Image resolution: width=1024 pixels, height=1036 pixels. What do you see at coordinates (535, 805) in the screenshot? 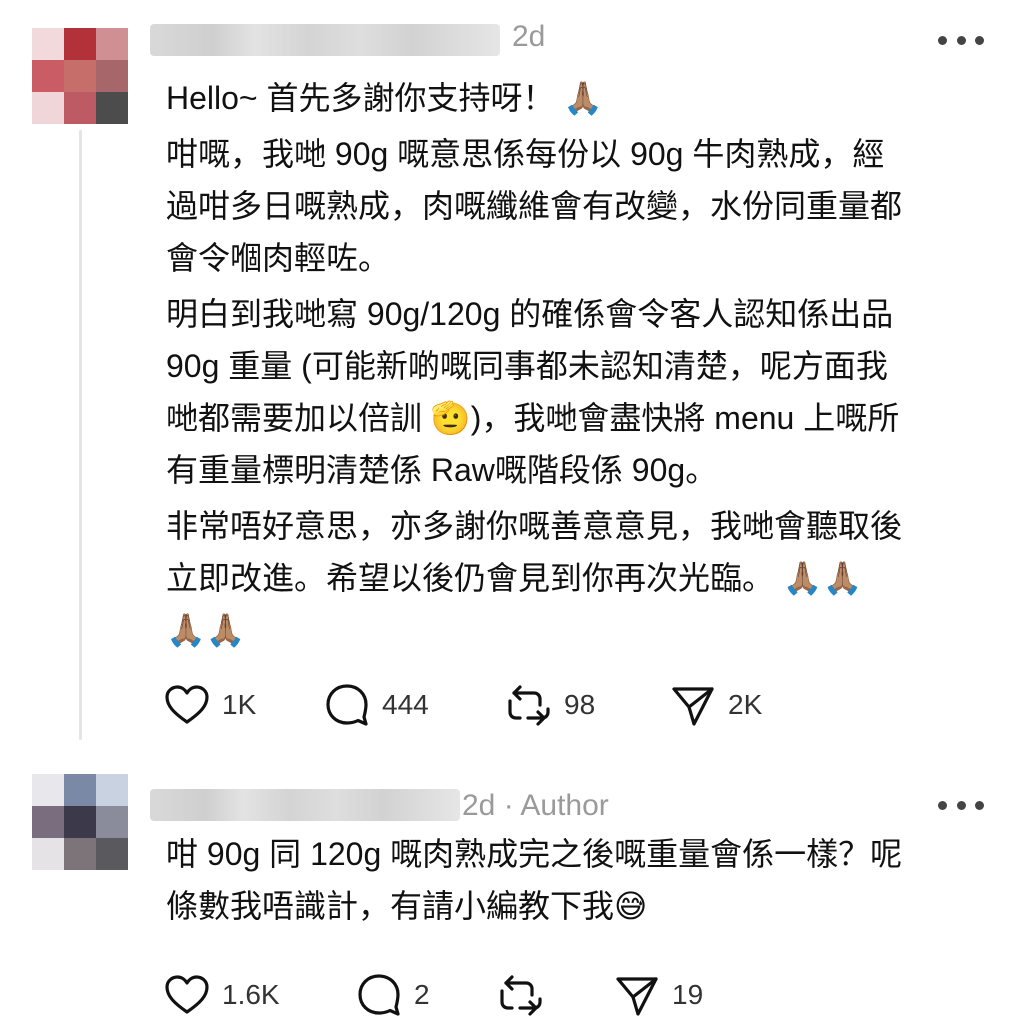
I see `post-meta: 2d · Author` at bounding box center [535, 805].